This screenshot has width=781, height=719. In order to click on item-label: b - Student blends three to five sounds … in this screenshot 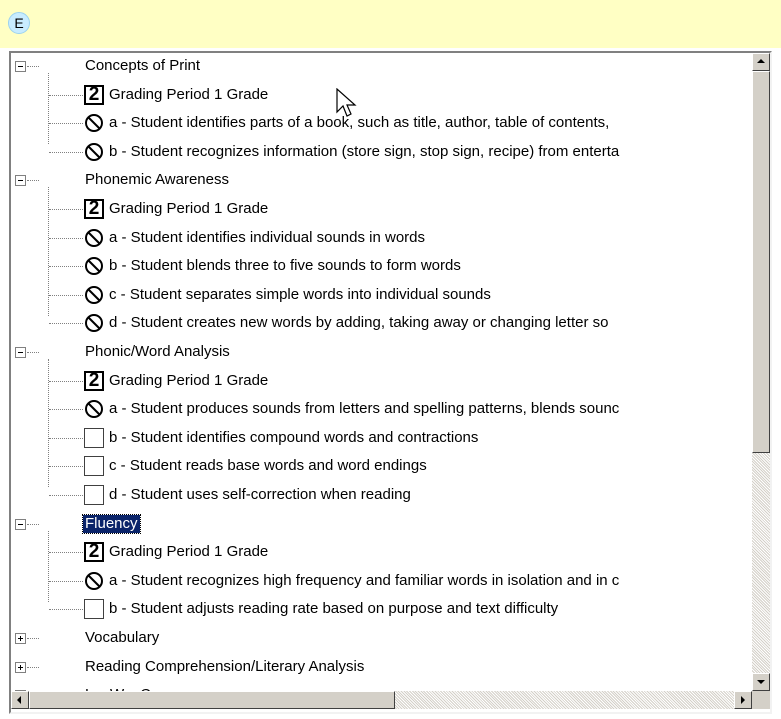, I will do `click(285, 266)`.